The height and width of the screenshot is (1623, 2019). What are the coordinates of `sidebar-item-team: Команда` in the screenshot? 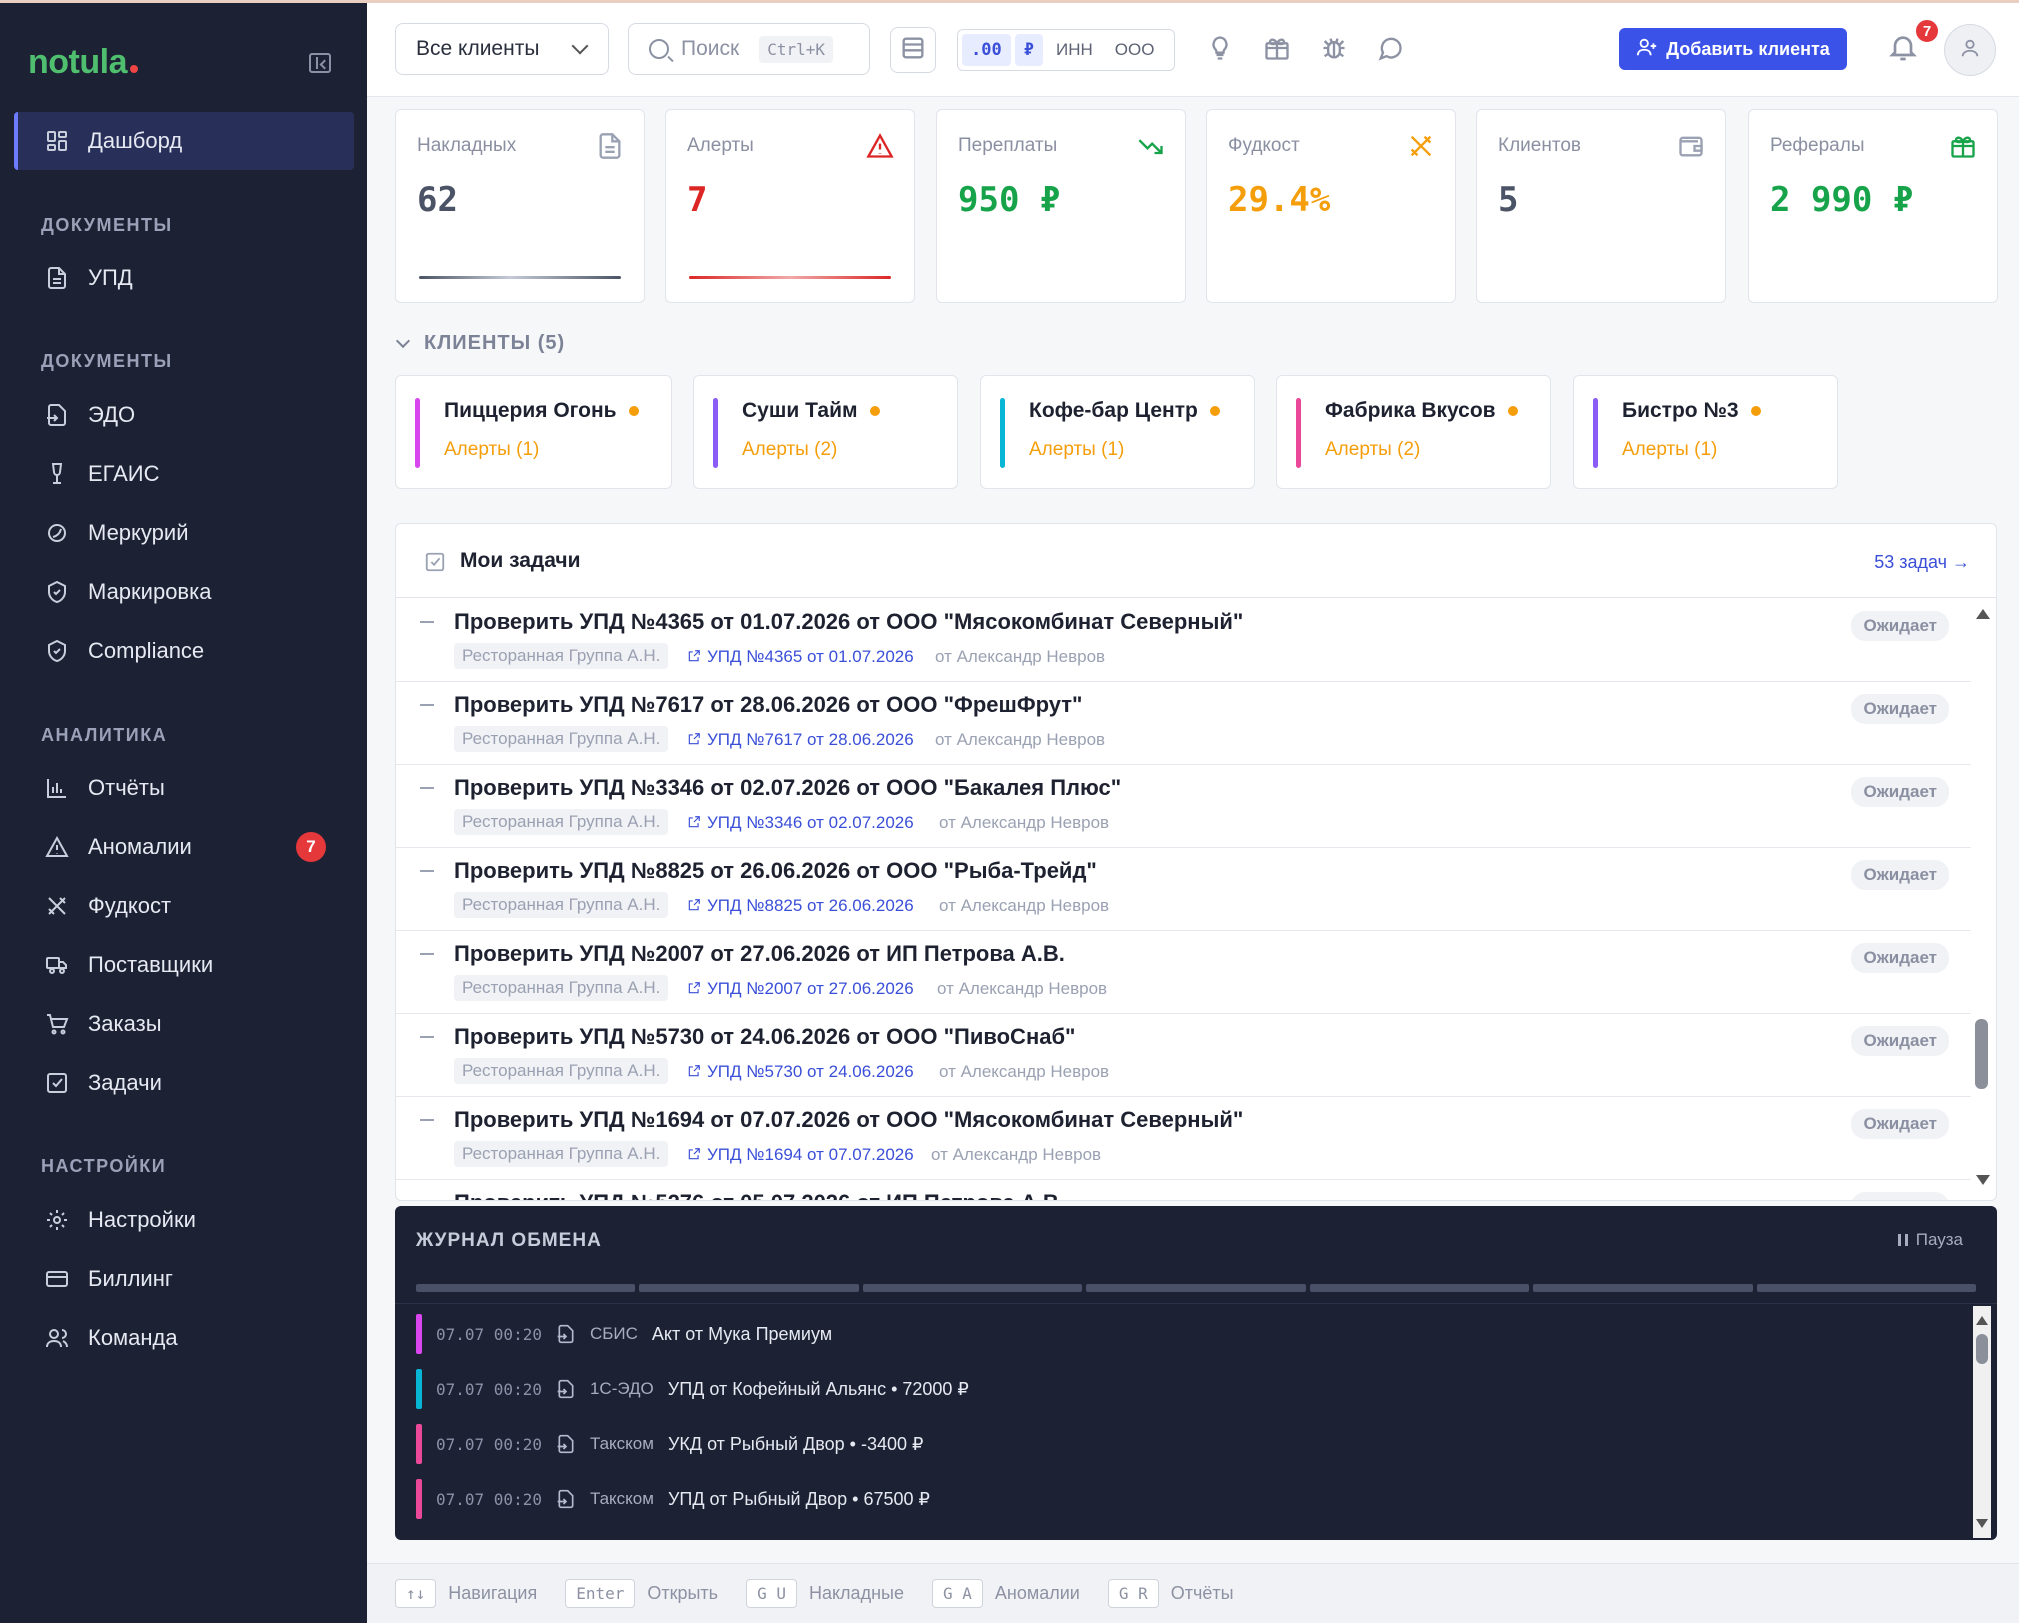 It's located at (184, 1338).